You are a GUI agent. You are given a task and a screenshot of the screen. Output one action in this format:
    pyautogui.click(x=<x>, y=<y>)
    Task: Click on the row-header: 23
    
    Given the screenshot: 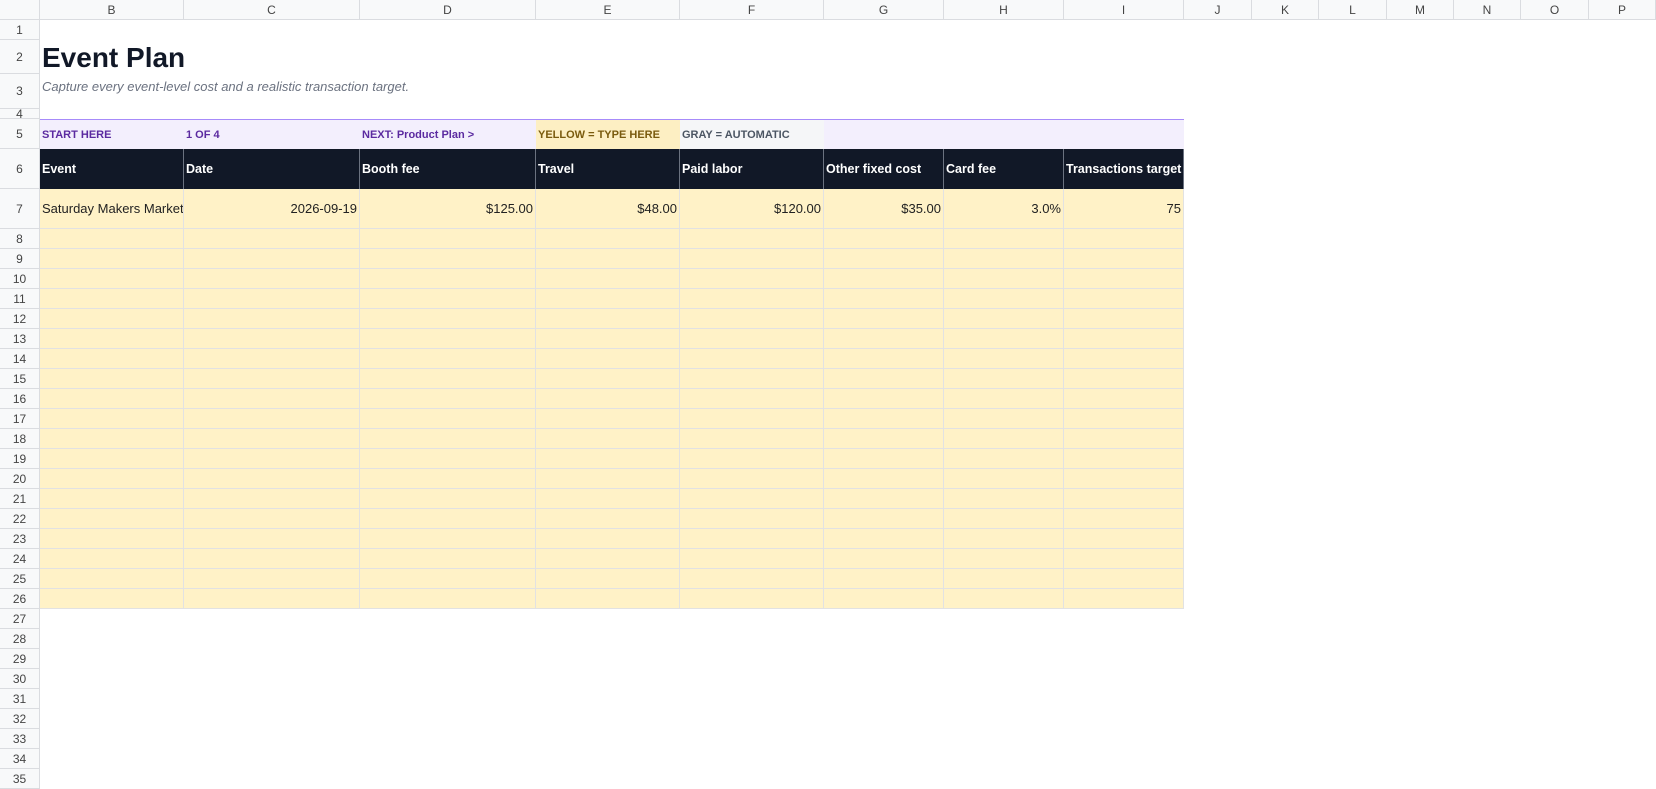 What is the action you would take?
    pyautogui.click(x=20, y=539)
    